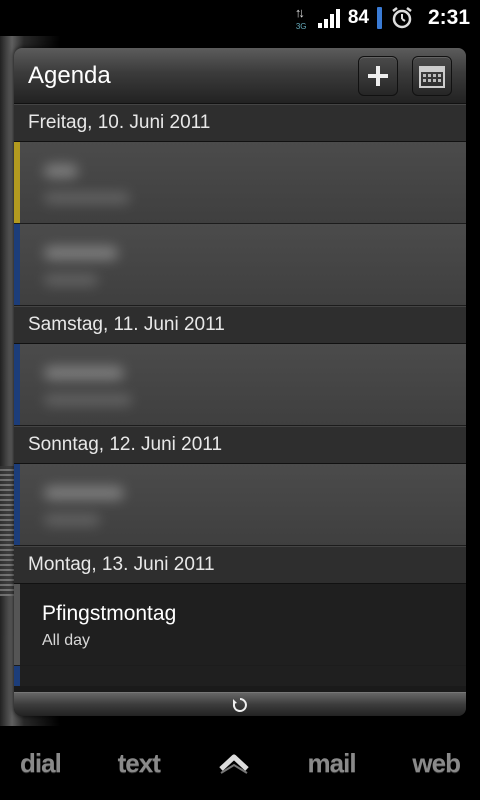 The height and width of the screenshot is (800, 480). I want to click on widget-title: Agenda, so click(69, 75).